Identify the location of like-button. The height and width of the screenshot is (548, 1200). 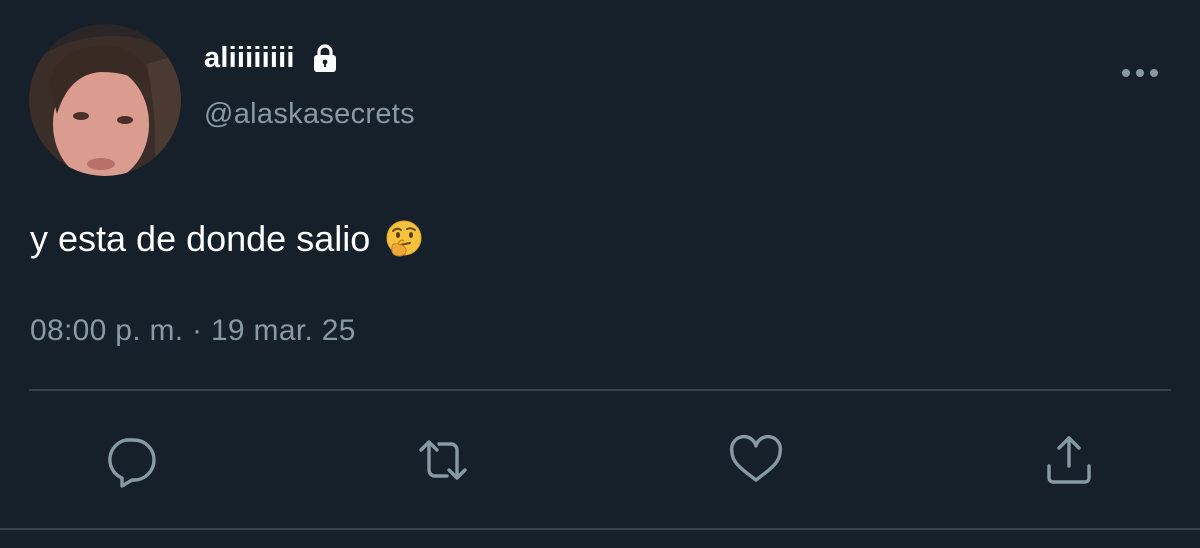
(756, 460).